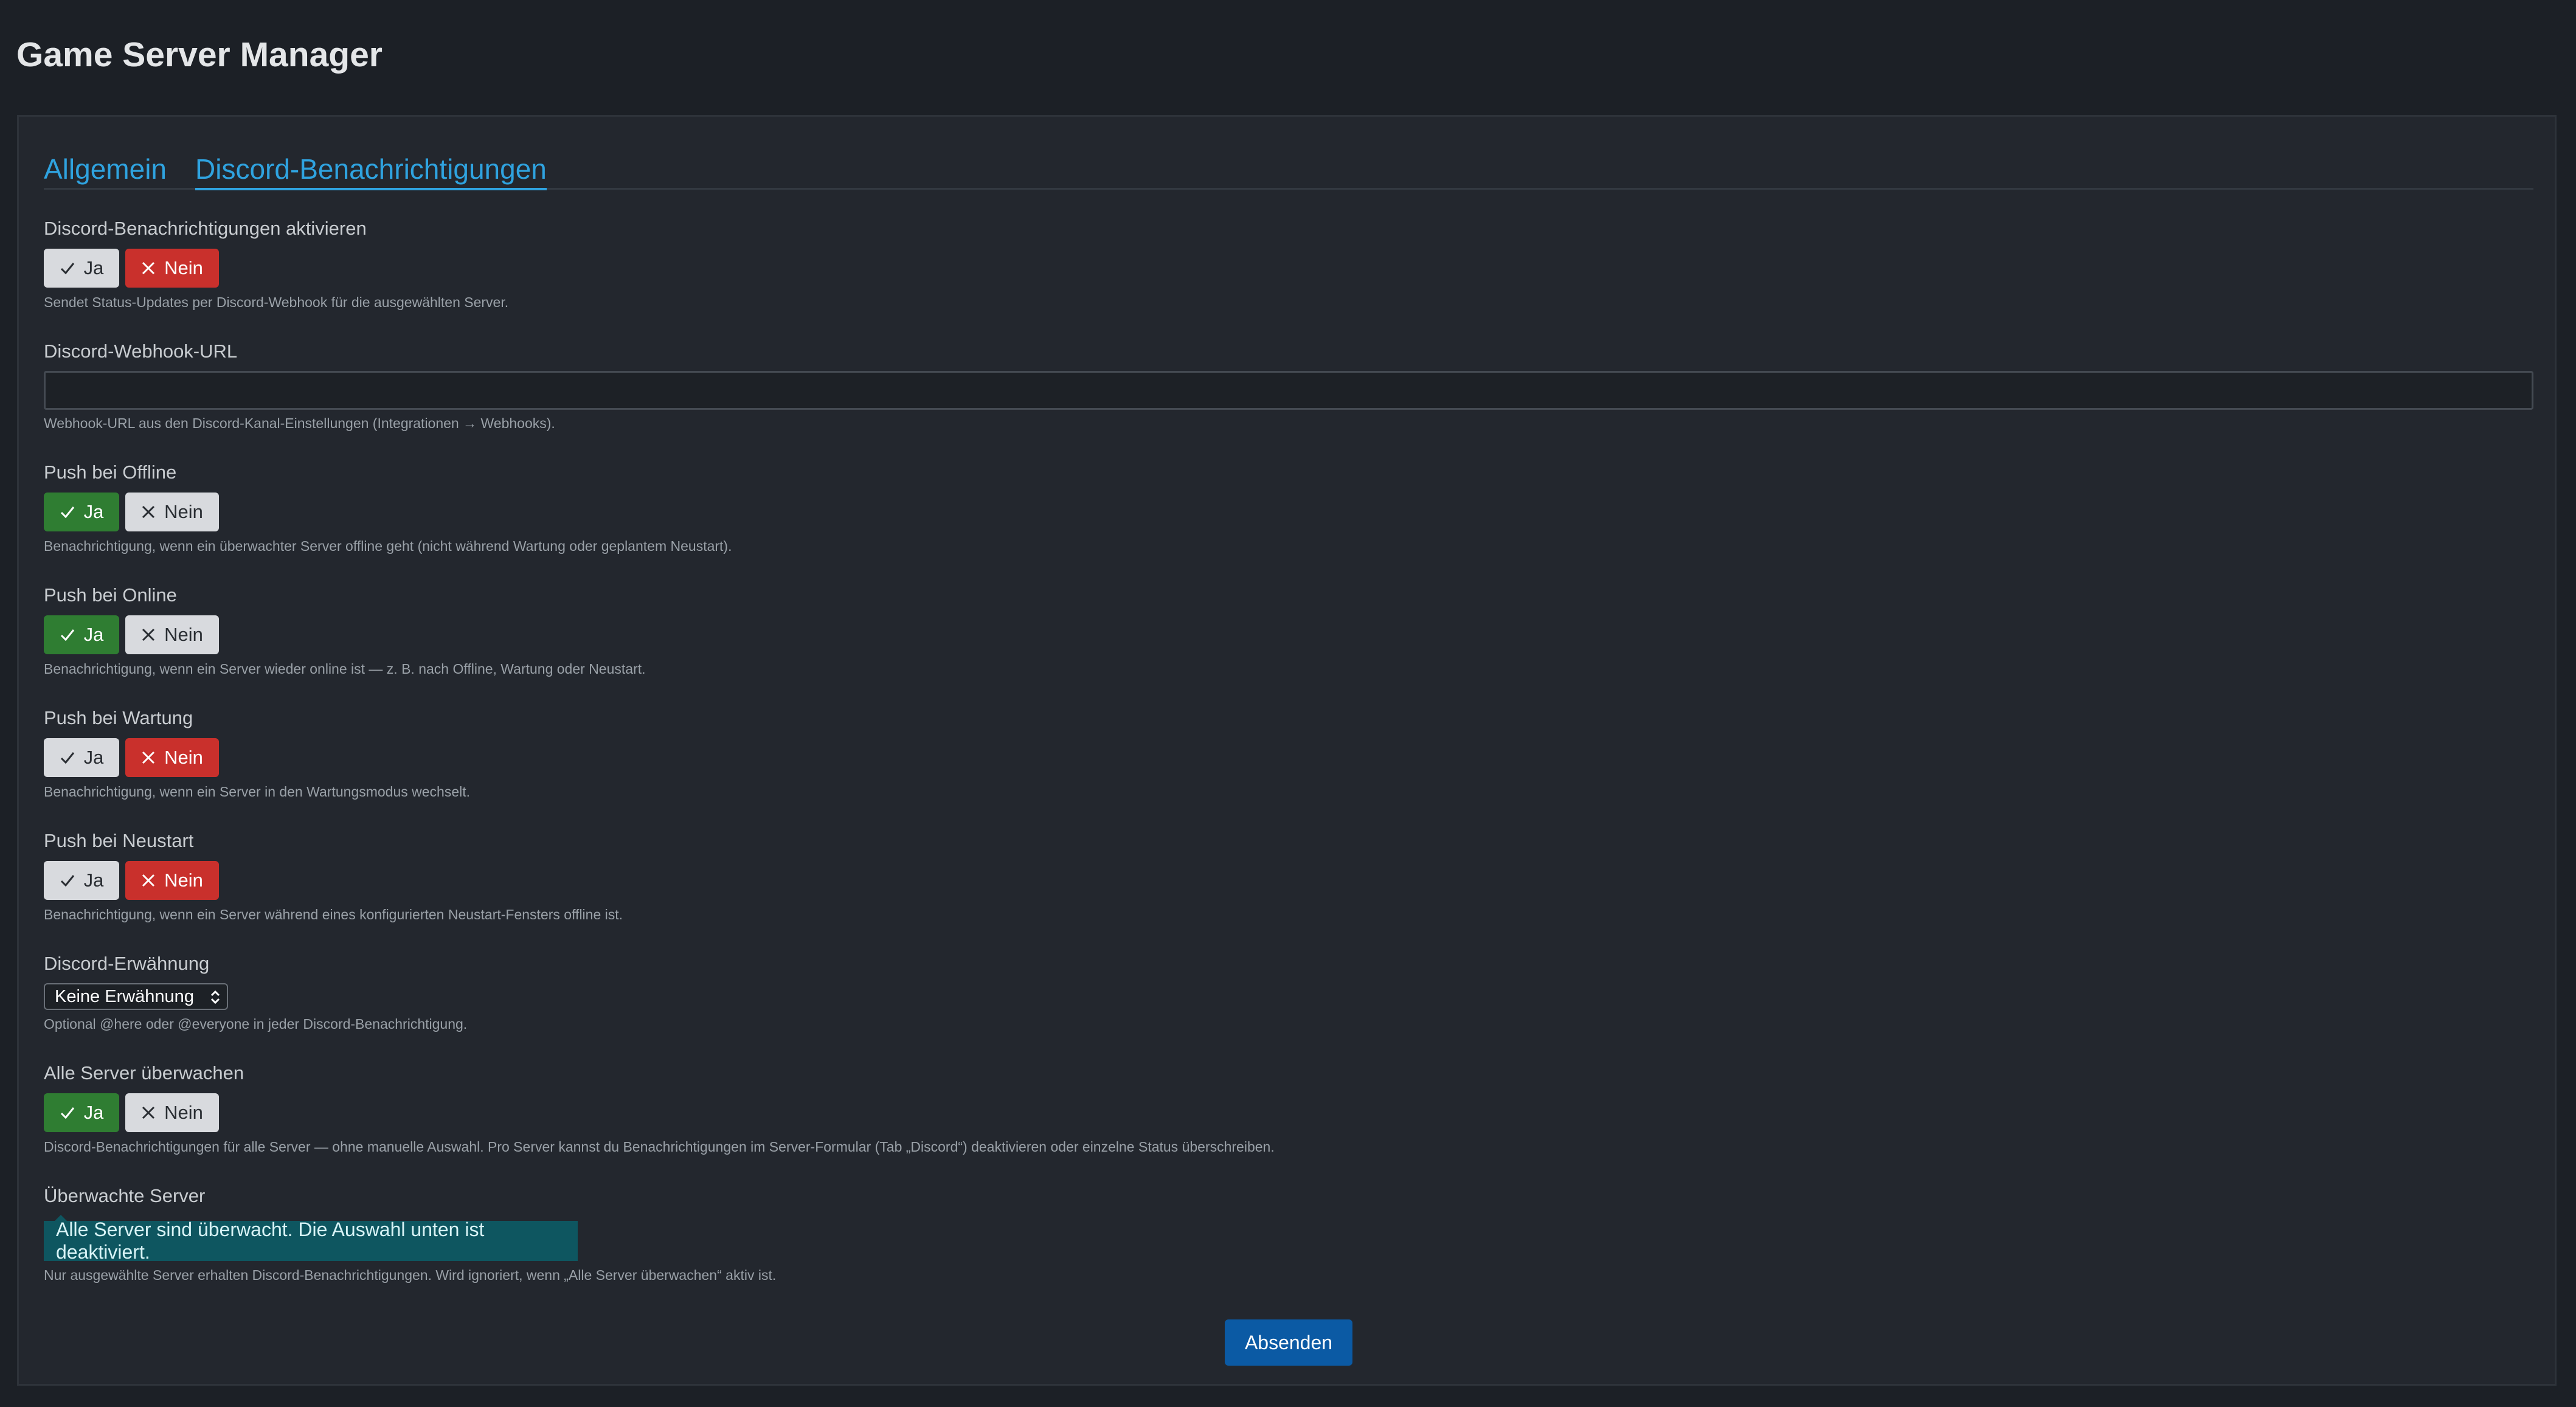 The image size is (2576, 1407). I want to click on all-servers-yes-button: Ja, so click(81, 1112).